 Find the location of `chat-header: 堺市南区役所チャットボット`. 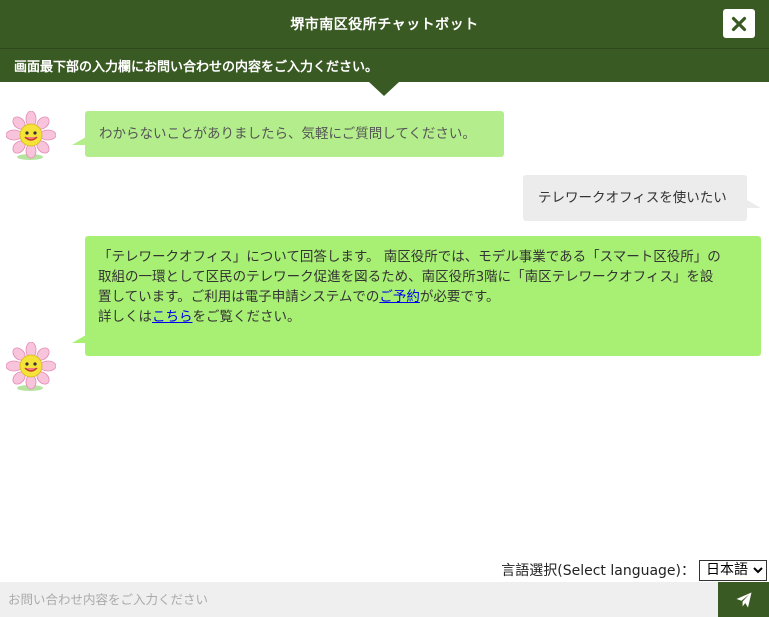

chat-header: 堺市南区役所チャットボット is located at coordinates (384, 24).